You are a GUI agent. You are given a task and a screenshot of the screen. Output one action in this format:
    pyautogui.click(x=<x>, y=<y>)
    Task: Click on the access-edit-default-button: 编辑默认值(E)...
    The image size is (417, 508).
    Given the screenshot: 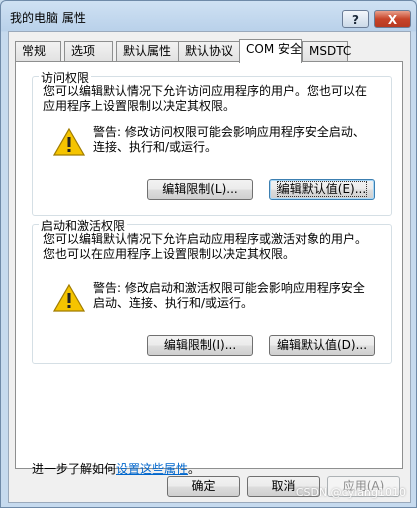 What is the action you would take?
    pyautogui.click(x=322, y=189)
    